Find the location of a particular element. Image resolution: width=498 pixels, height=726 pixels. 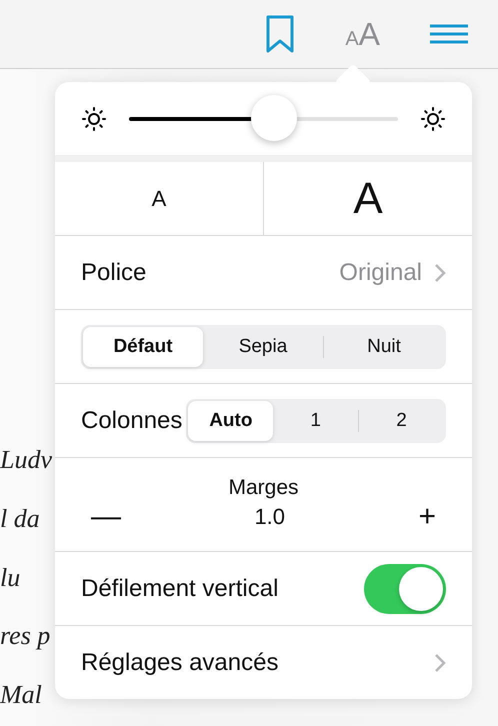

font-label: Police is located at coordinates (113, 272).